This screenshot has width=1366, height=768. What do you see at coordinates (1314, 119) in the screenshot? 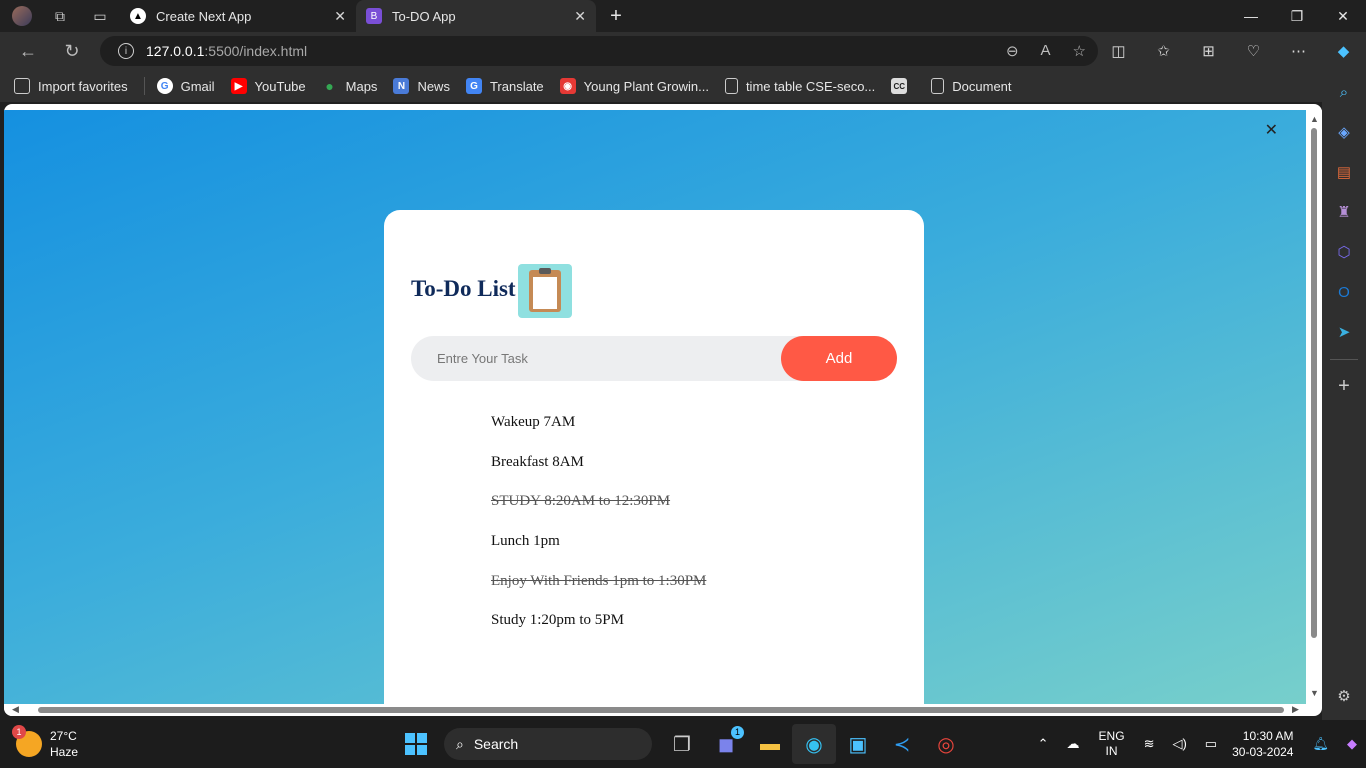
I see `scroll-up-icon: ▲` at bounding box center [1314, 119].